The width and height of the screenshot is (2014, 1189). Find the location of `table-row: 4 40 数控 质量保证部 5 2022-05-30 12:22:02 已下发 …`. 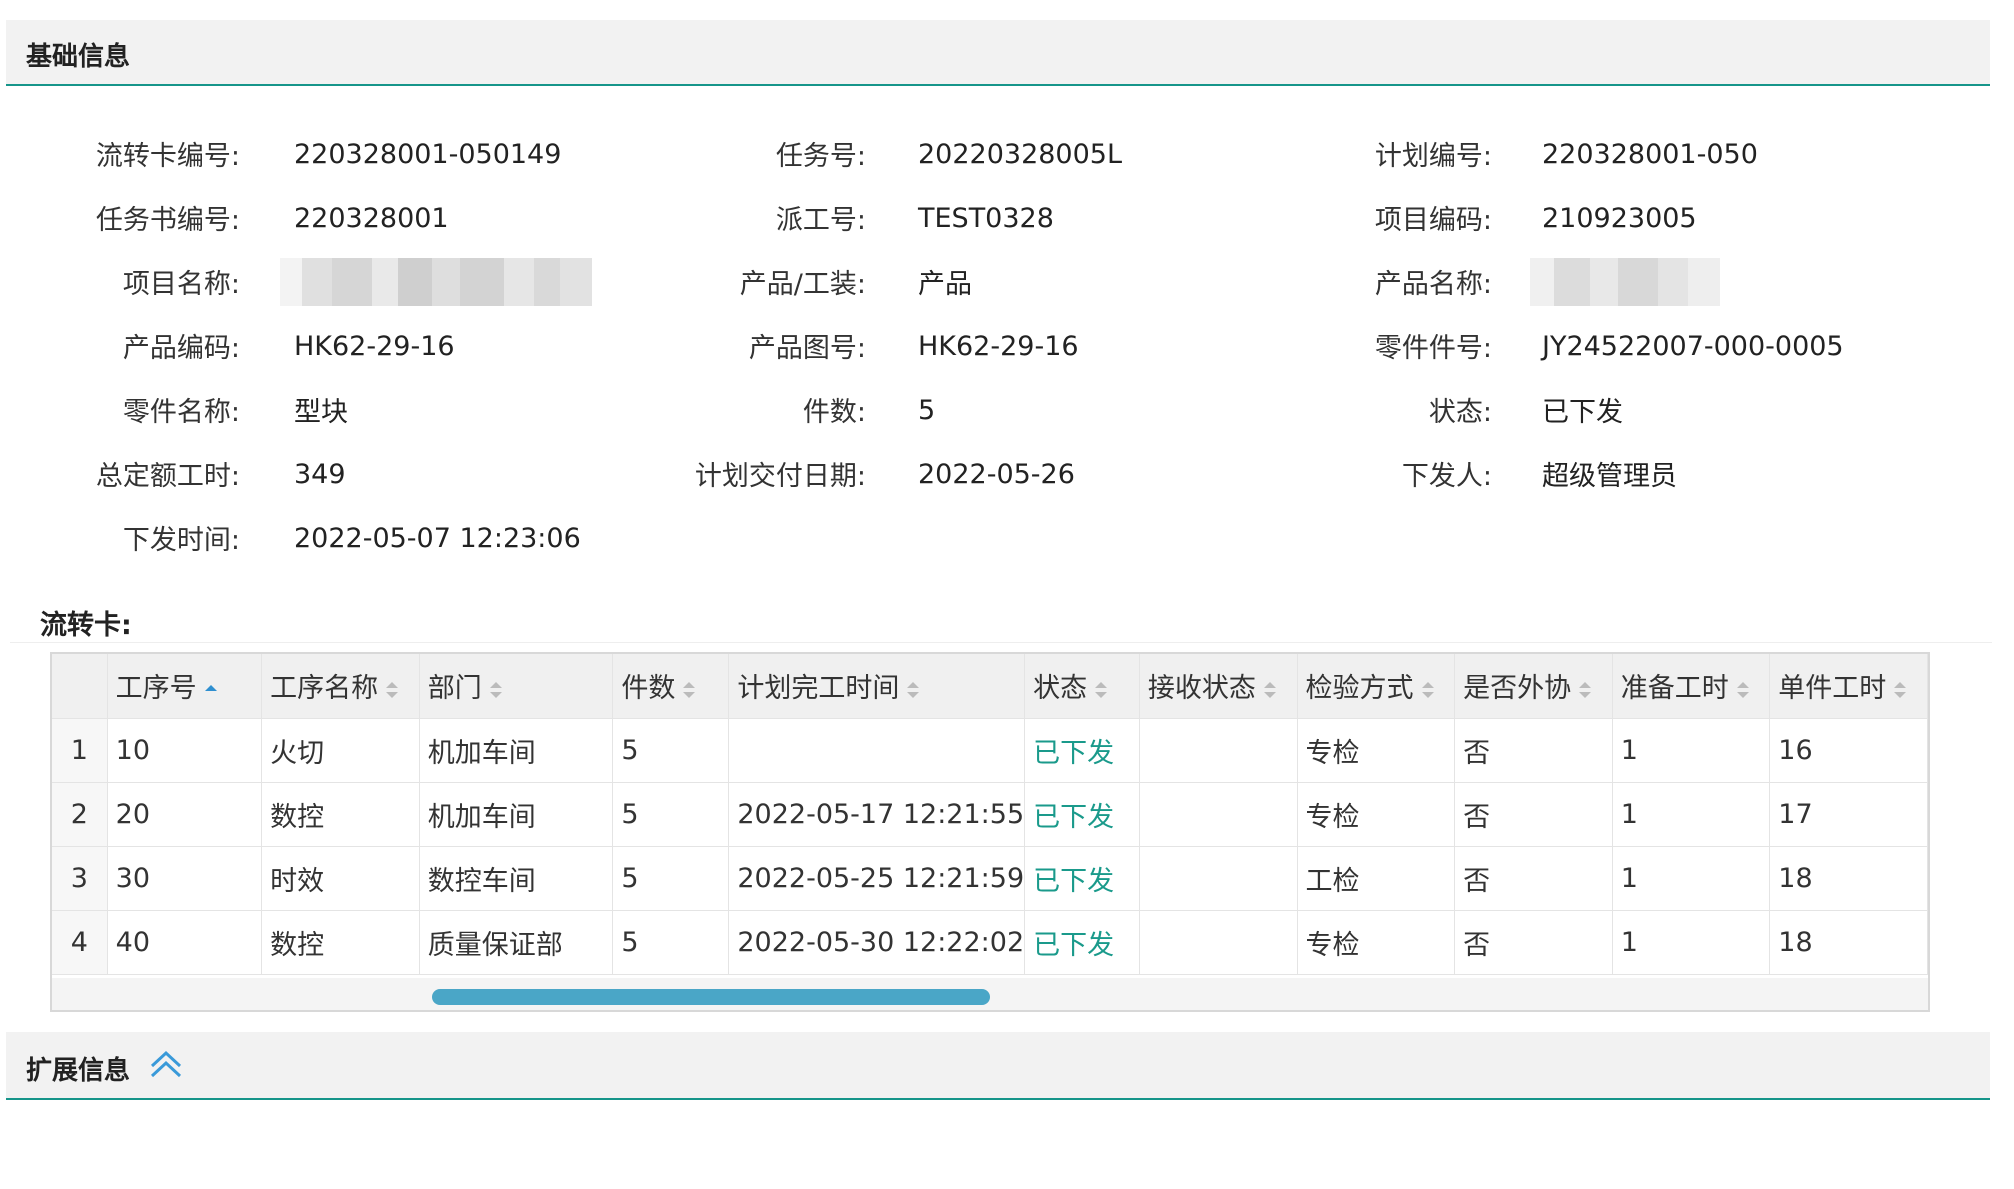

table-row: 4 40 数控 质量保证部 5 2022-05-30 12:22:02 已下发 … is located at coordinates (990, 942).